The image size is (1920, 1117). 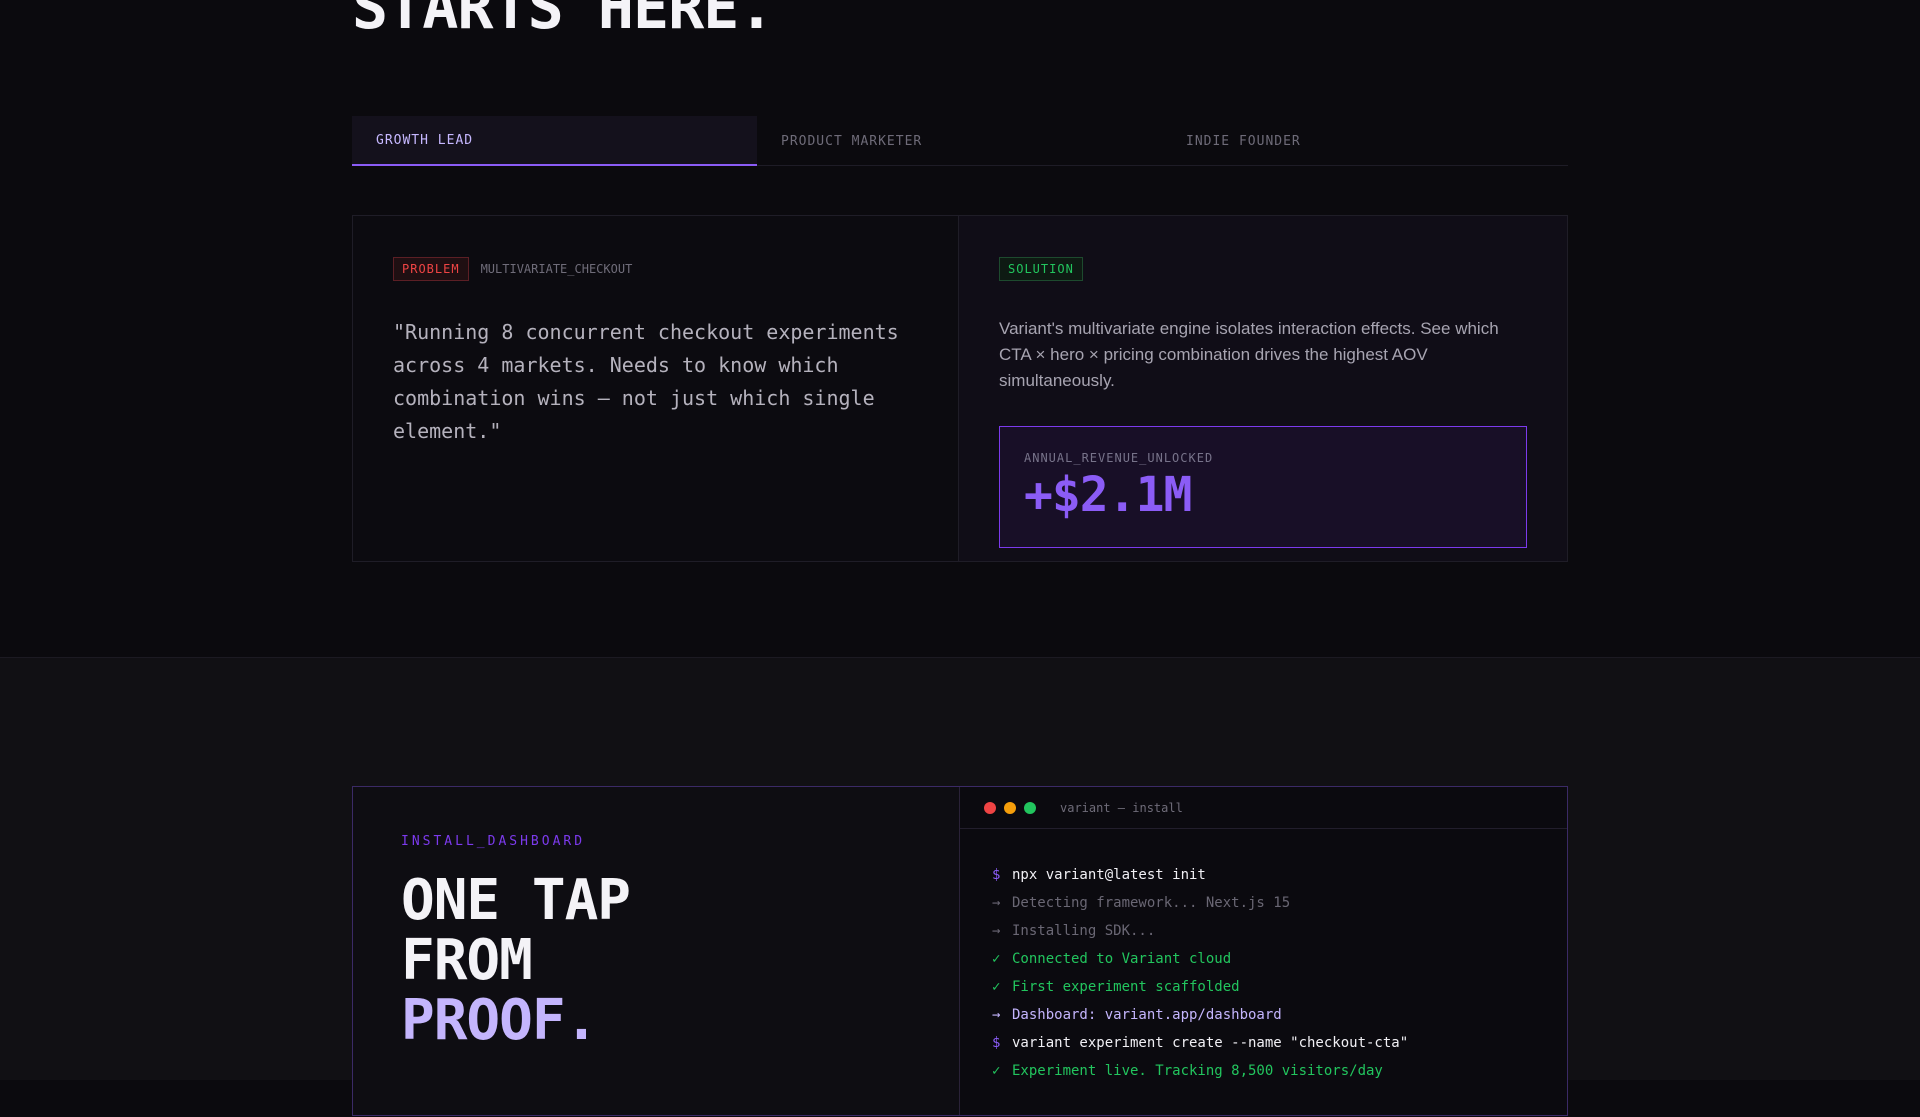 I want to click on install-intro: INSTALL_DASHBOARD ONE TAP FROM PROOF., so click(x=656, y=951).